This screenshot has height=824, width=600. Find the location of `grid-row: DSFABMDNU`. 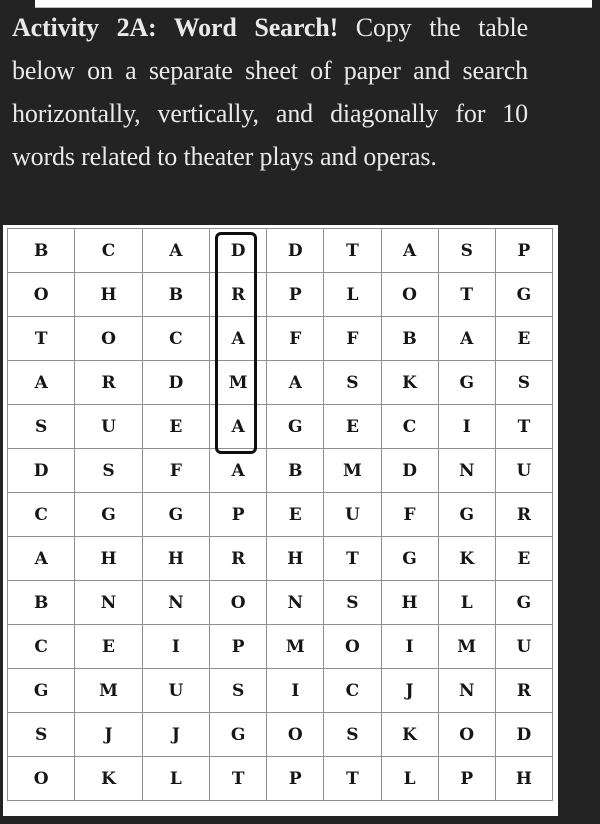

grid-row: DSFABMDNU is located at coordinates (280, 470).